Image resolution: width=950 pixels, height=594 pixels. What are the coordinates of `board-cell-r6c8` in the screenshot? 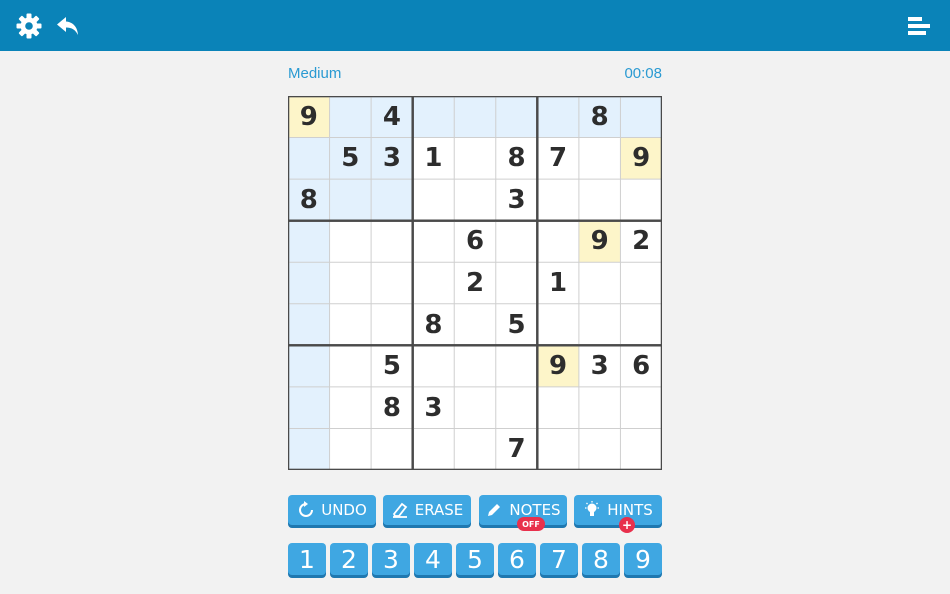 It's located at (600, 325).